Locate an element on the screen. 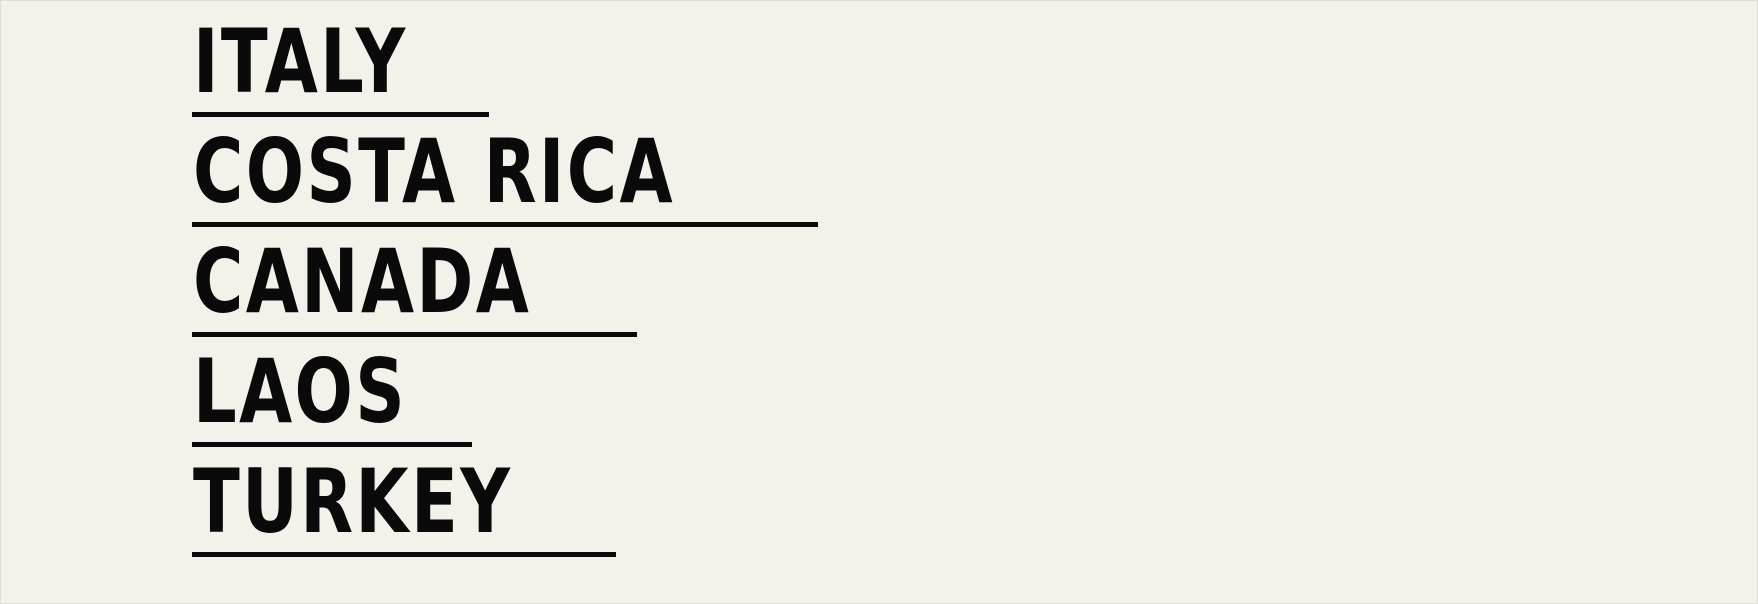  list-item: TURKEY is located at coordinates (501, 510).